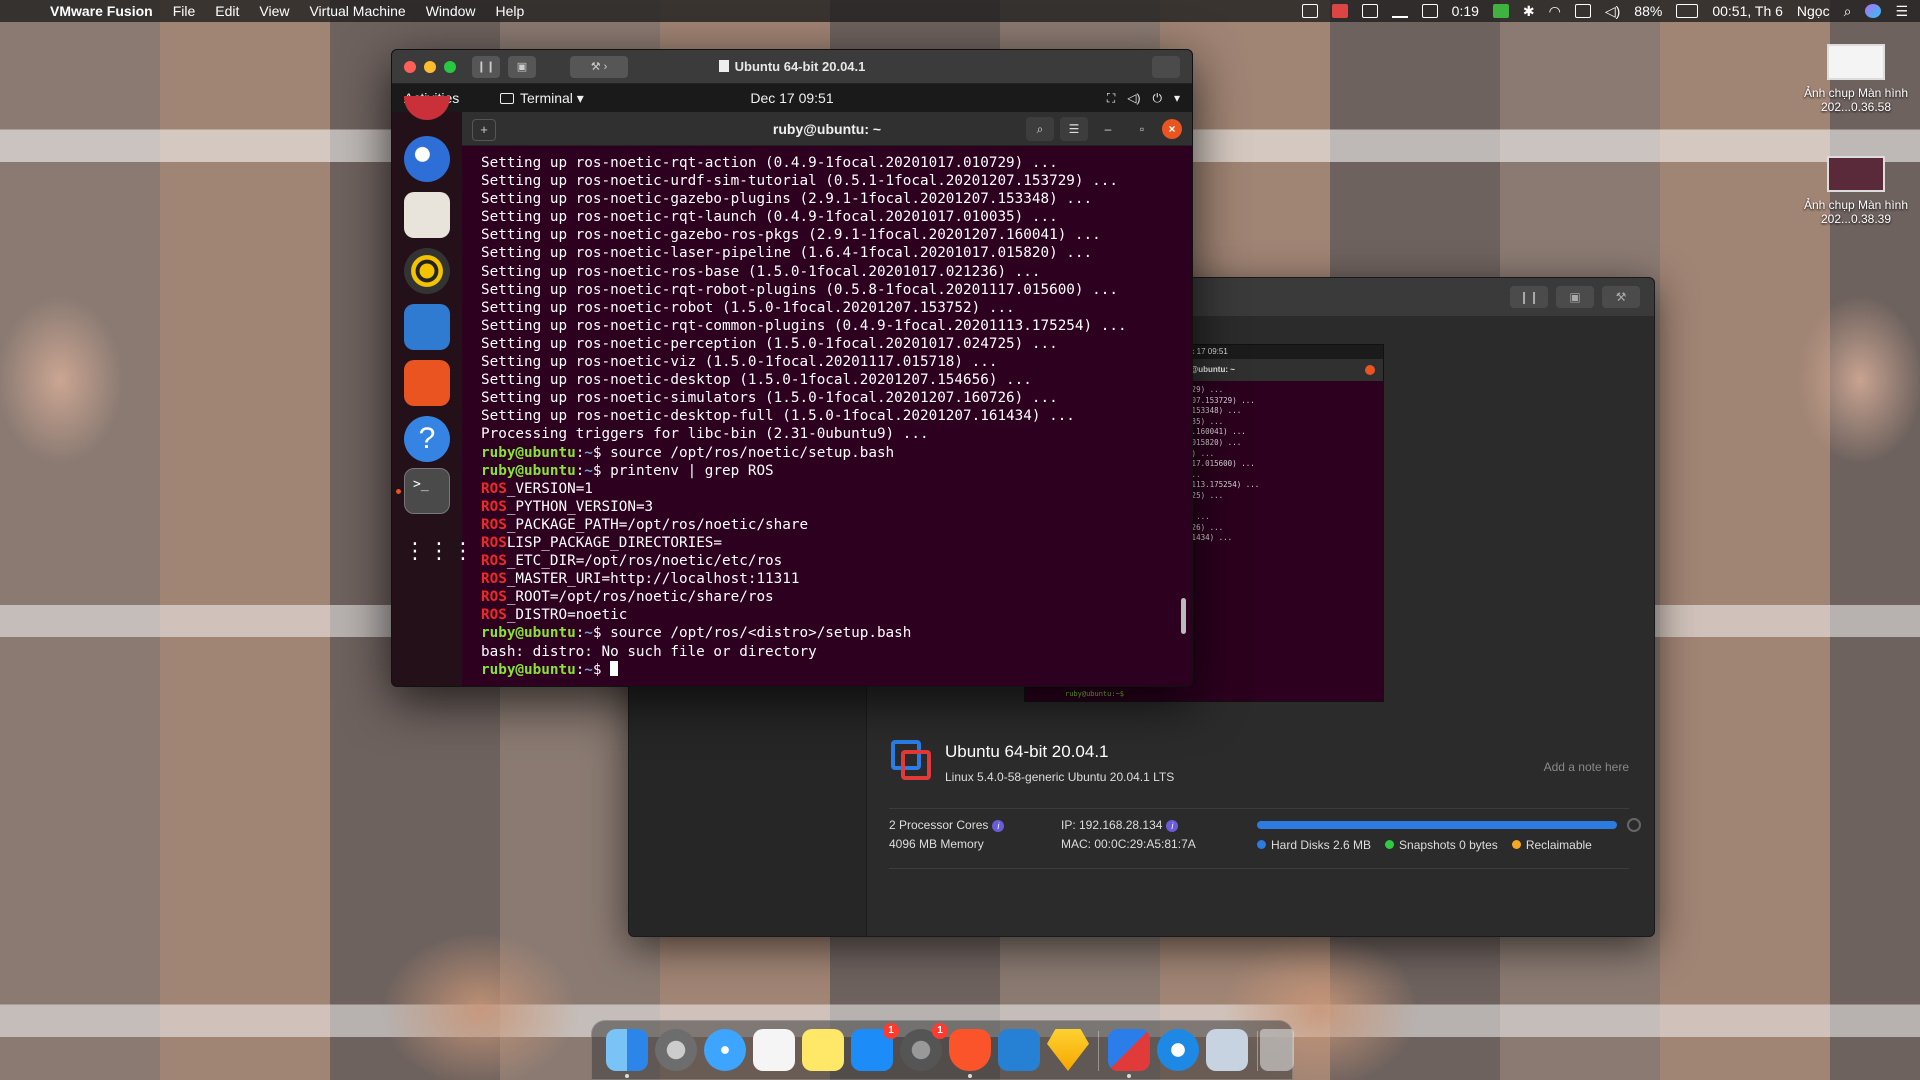 The width and height of the screenshot is (1920, 1080). What do you see at coordinates (1111, 98) in the screenshot?
I see `network-icon: ⛶` at bounding box center [1111, 98].